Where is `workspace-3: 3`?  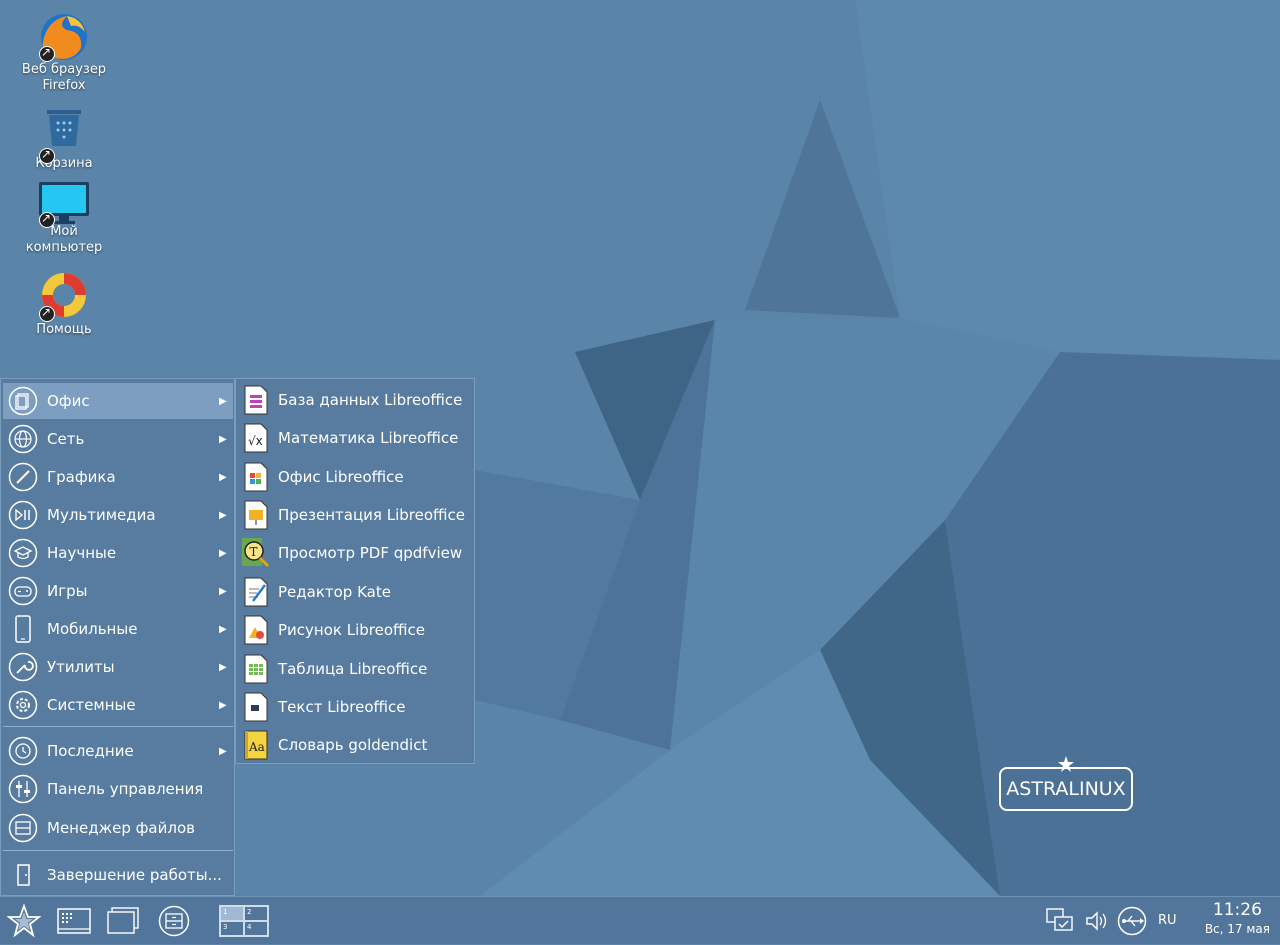
workspace-3: 3 is located at coordinates (232, 928).